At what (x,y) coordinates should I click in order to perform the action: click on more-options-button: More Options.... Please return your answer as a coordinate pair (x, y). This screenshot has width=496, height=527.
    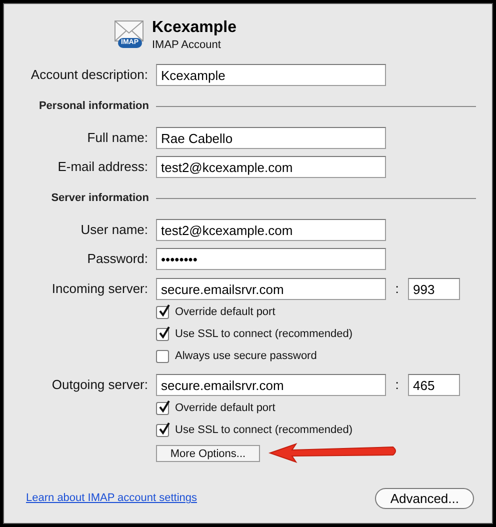
    Looking at the image, I should click on (208, 453).